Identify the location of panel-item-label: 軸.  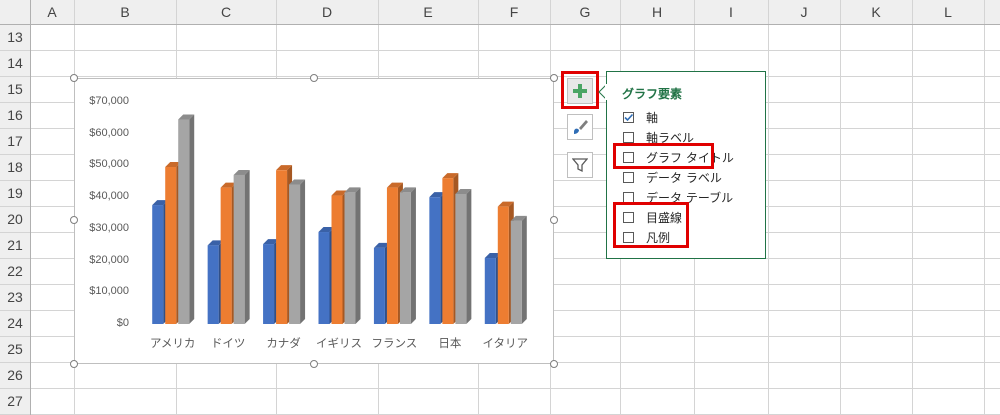
(652, 117).